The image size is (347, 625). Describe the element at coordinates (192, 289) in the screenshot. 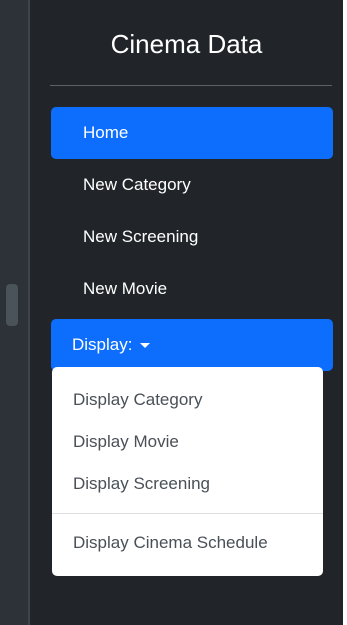

I see `nav-item-new-movie: New Movie` at that location.